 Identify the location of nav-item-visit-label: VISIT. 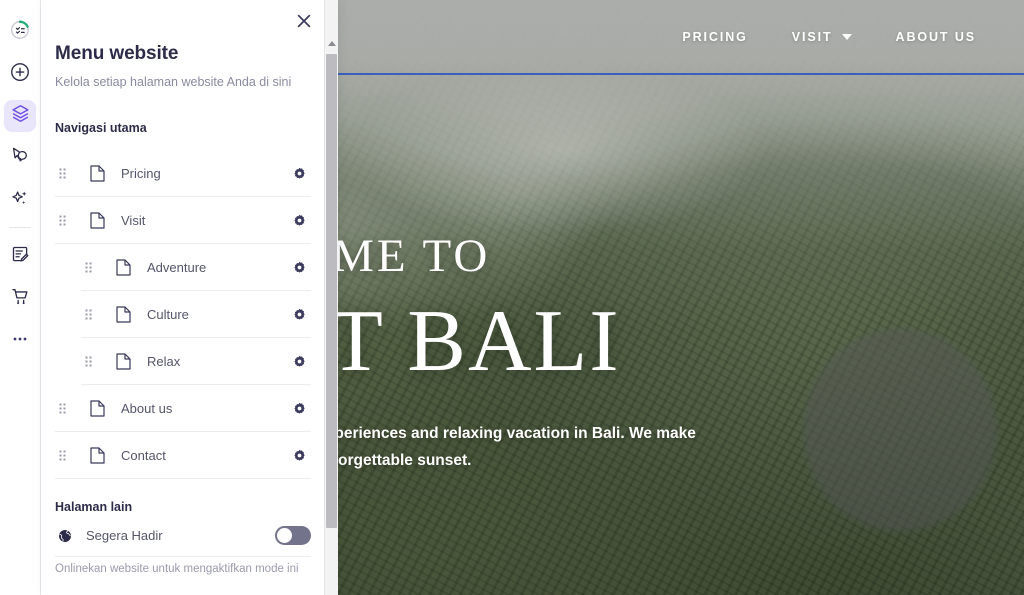
(812, 37).